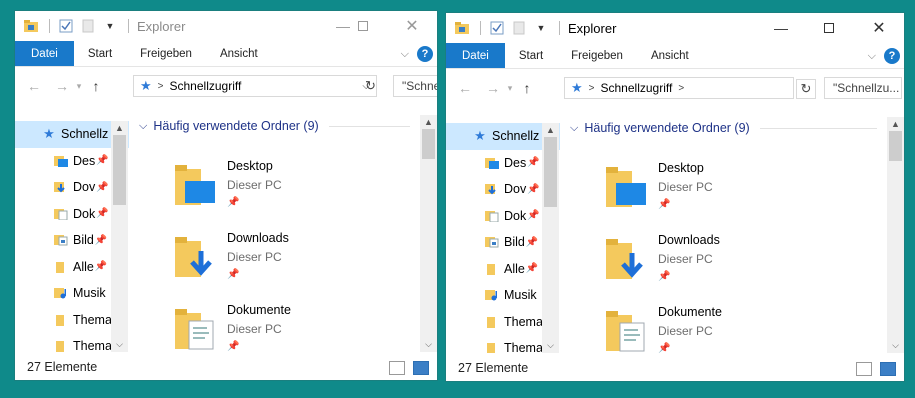 The width and height of the screenshot is (915, 398). What do you see at coordinates (675, 368) in the screenshot?
I see `status-bar: 27 Elemente` at bounding box center [675, 368].